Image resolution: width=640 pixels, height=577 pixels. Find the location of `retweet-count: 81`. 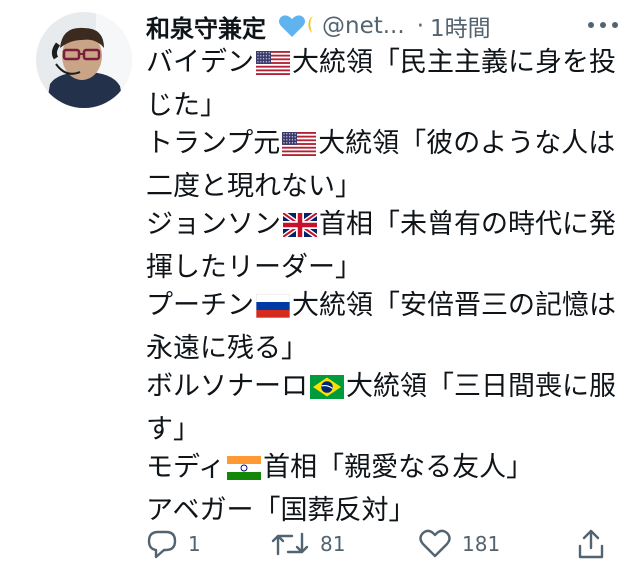

retweet-count: 81 is located at coordinates (333, 544).